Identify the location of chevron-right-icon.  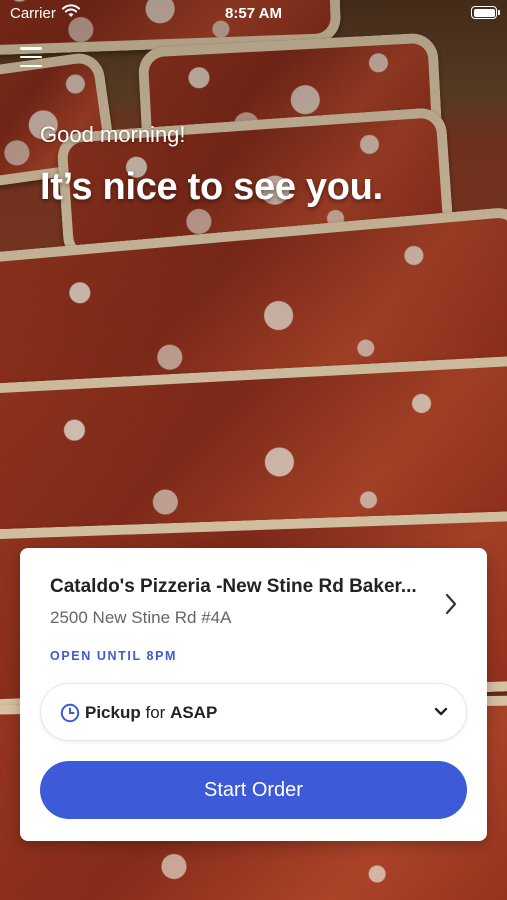
(451, 604).